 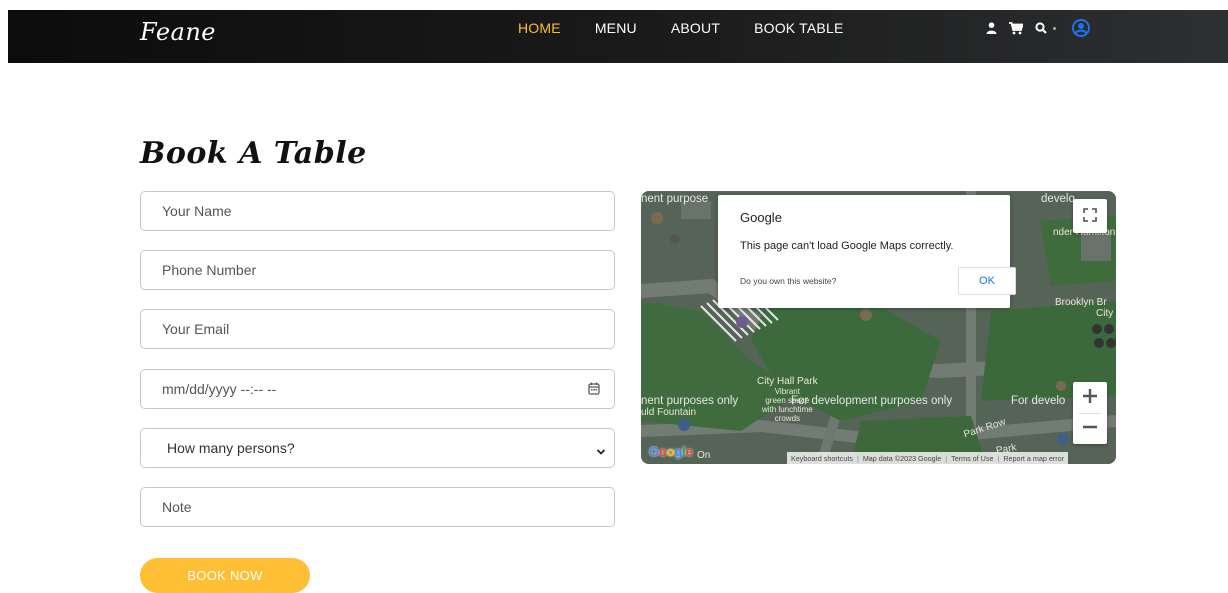 What do you see at coordinates (822, 458) in the screenshot?
I see `keyboard-shortcuts-link: Keyboard shortcuts` at bounding box center [822, 458].